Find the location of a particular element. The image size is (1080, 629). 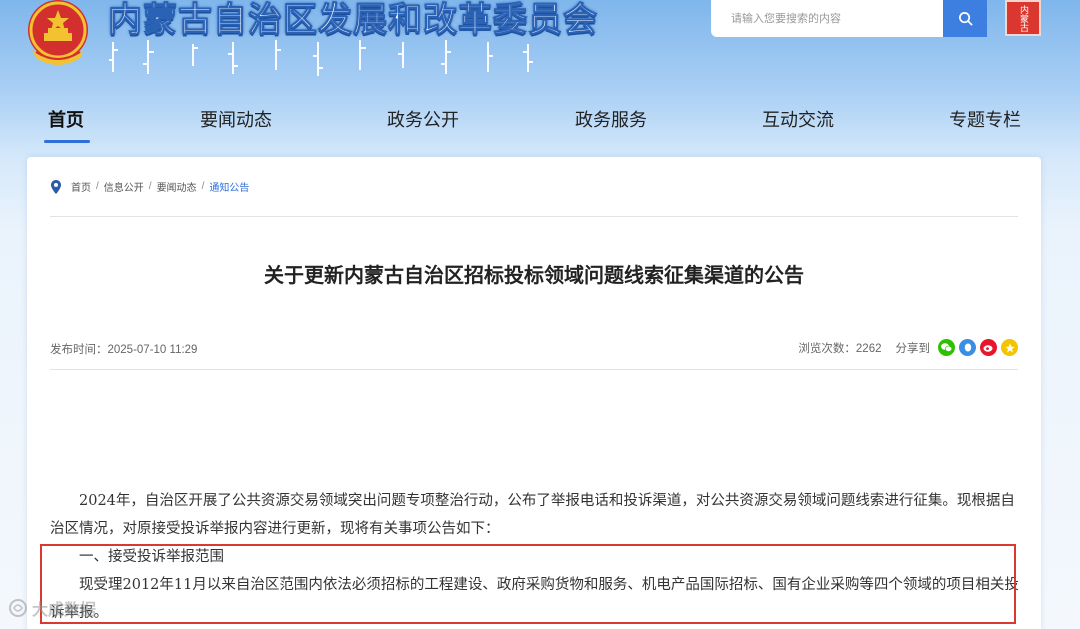

view-count: 浏览次数：2262 is located at coordinates (839, 348).